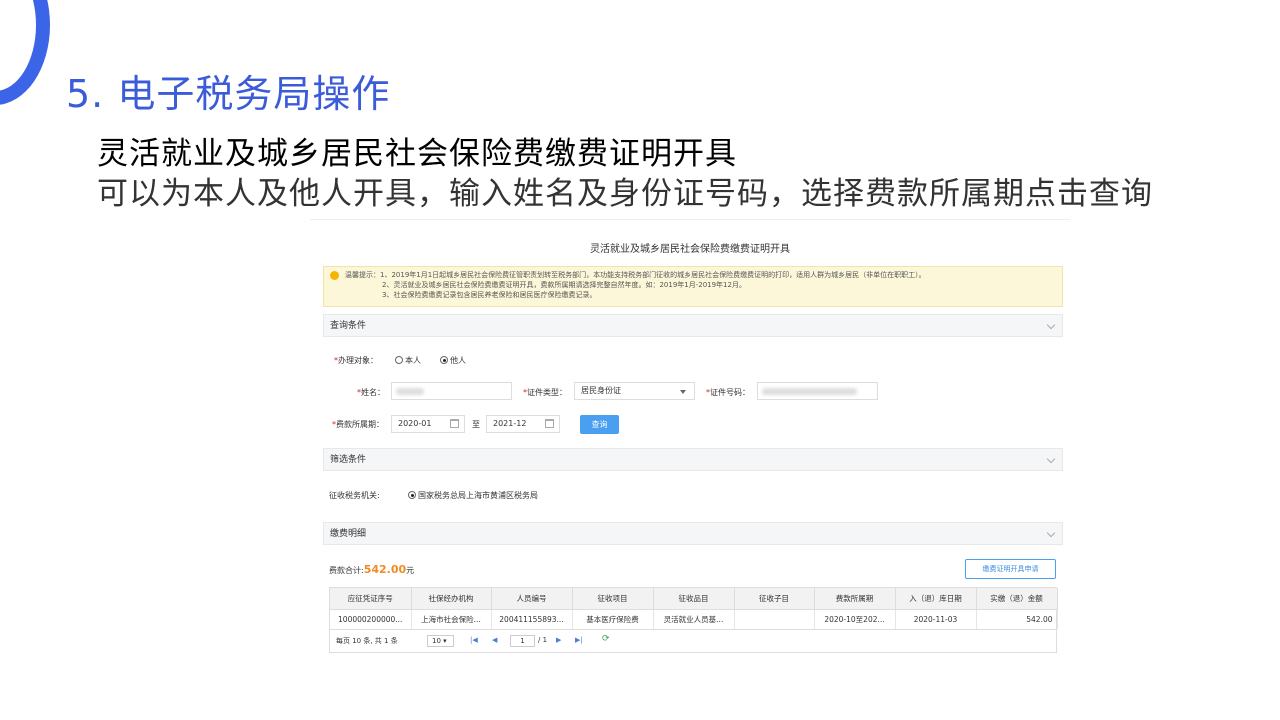  I want to click on id-no-label: *证件号码：, so click(728, 392).